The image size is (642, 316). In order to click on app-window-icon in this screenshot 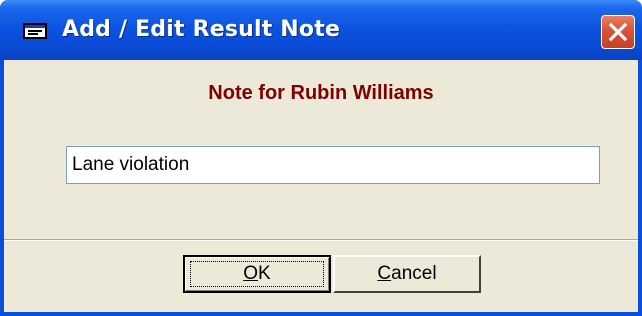, I will do `click(35, 31)`.